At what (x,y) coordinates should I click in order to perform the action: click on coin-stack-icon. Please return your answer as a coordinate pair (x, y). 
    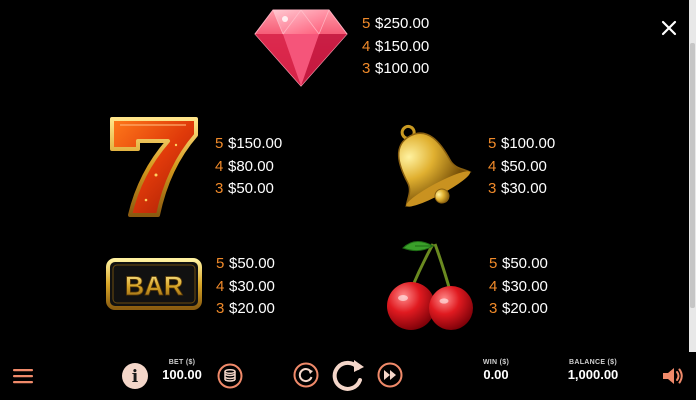
    Looking at the image, I should click on (230, 376).